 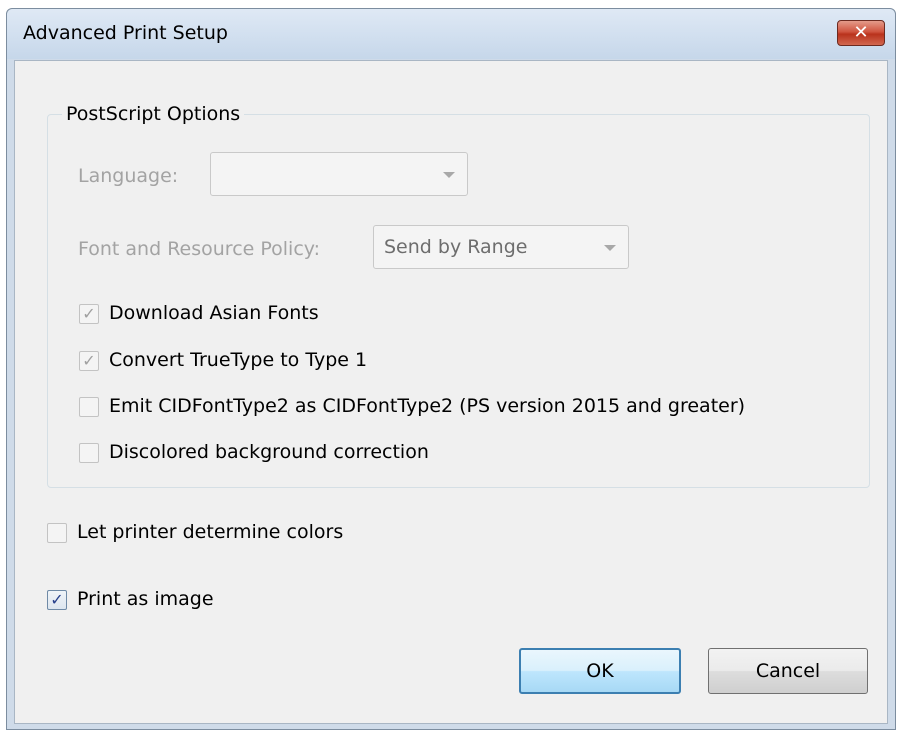 I want to click on cancel-button: Cancel, so click(x=788, y=671).